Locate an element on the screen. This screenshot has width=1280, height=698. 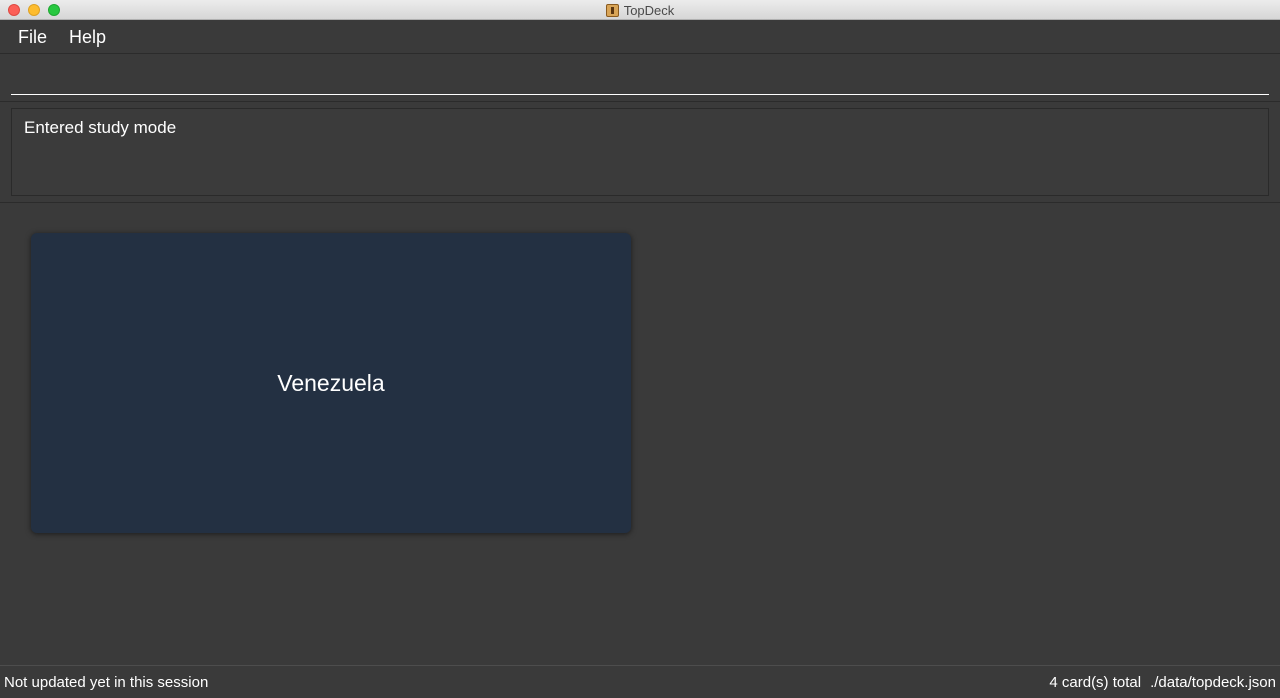
window-title: TopDeck is located at coordinates (649, 10).